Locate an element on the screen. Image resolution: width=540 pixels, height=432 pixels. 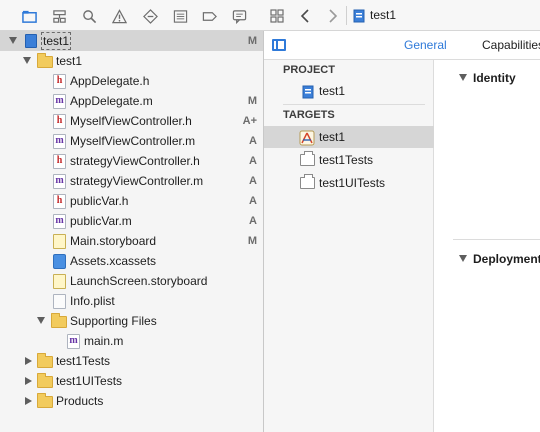
breadcrumb-file: test1 is located at coordinates (383, 15).